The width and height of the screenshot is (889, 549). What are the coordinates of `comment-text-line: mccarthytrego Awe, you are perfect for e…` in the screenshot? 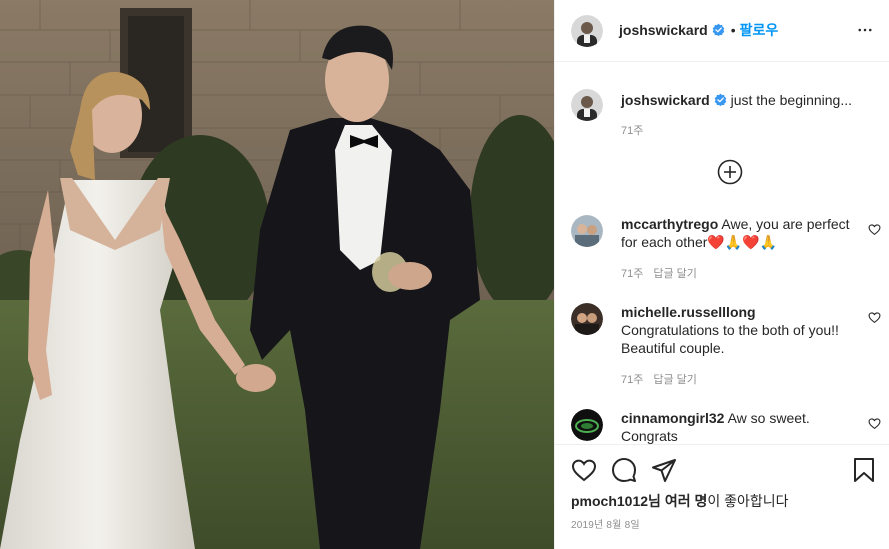 It's located at (739, 233).